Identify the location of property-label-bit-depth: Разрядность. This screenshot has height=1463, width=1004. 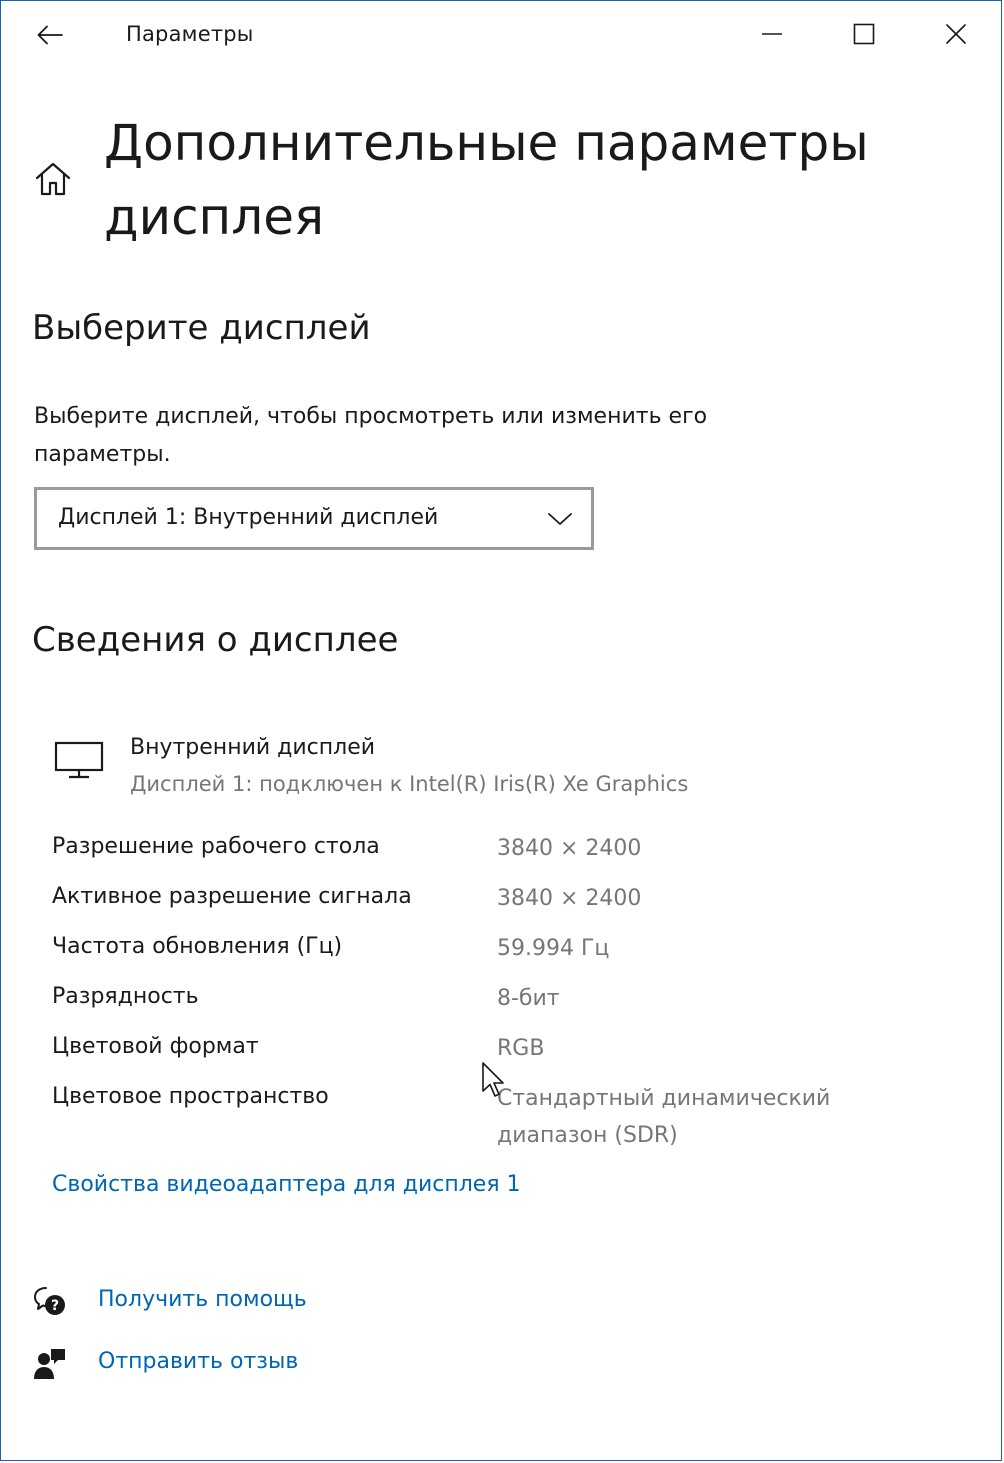
(125, 996).